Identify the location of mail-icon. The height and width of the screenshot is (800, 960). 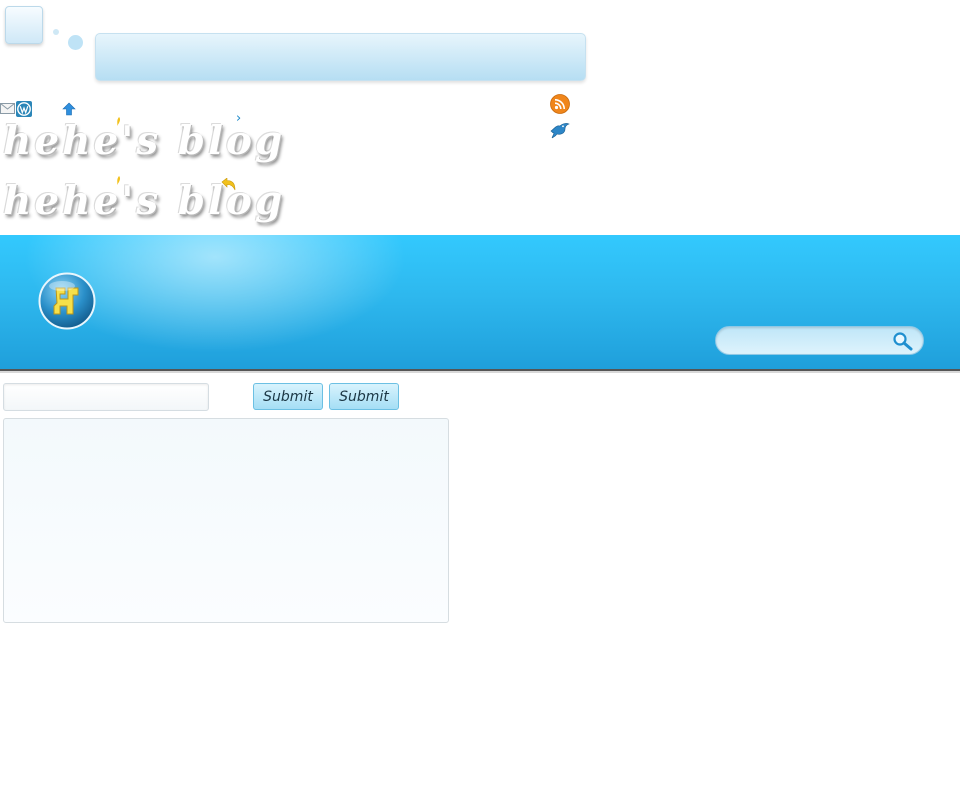
(7, 108).